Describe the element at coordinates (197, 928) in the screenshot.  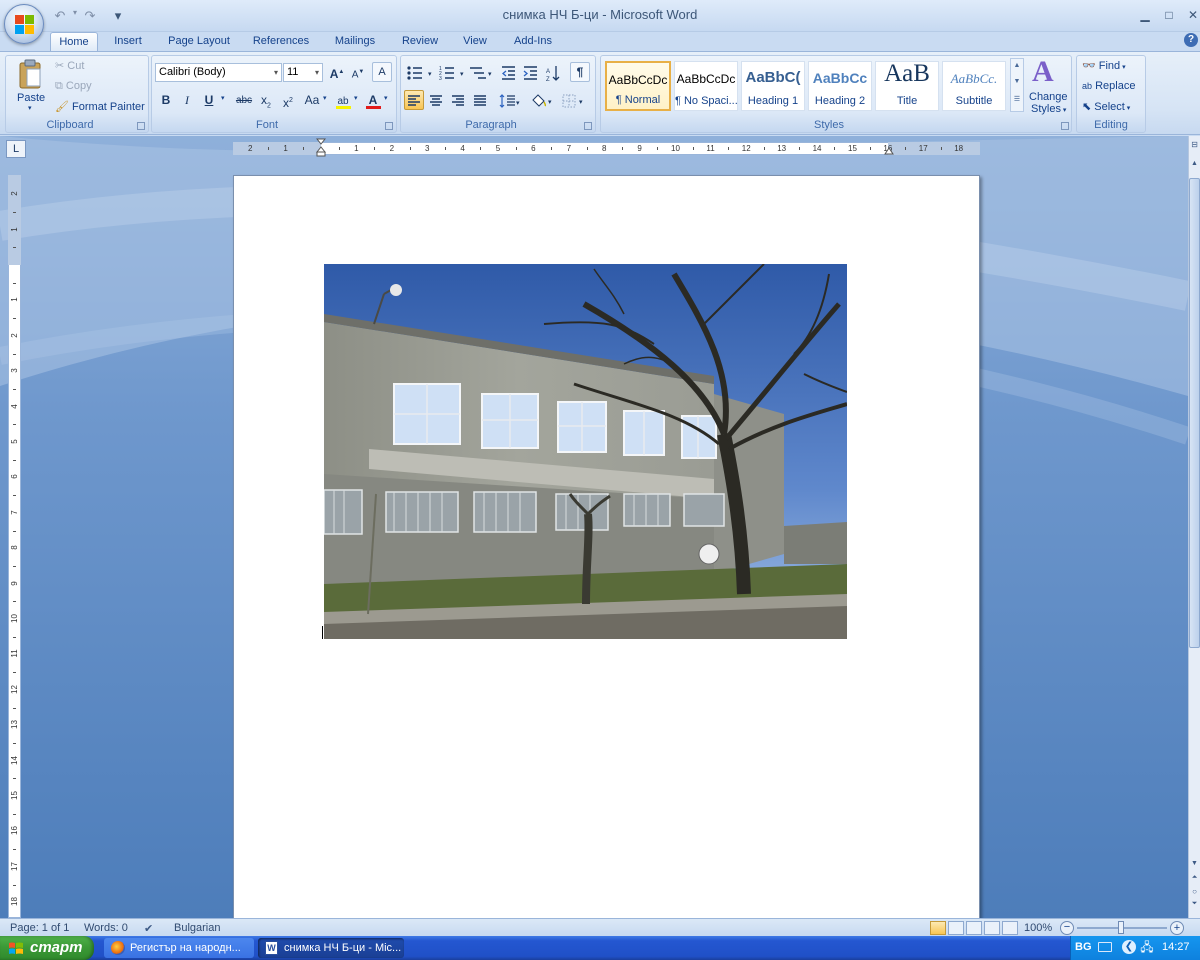
I see `status-language: Bulgarian` at that location.